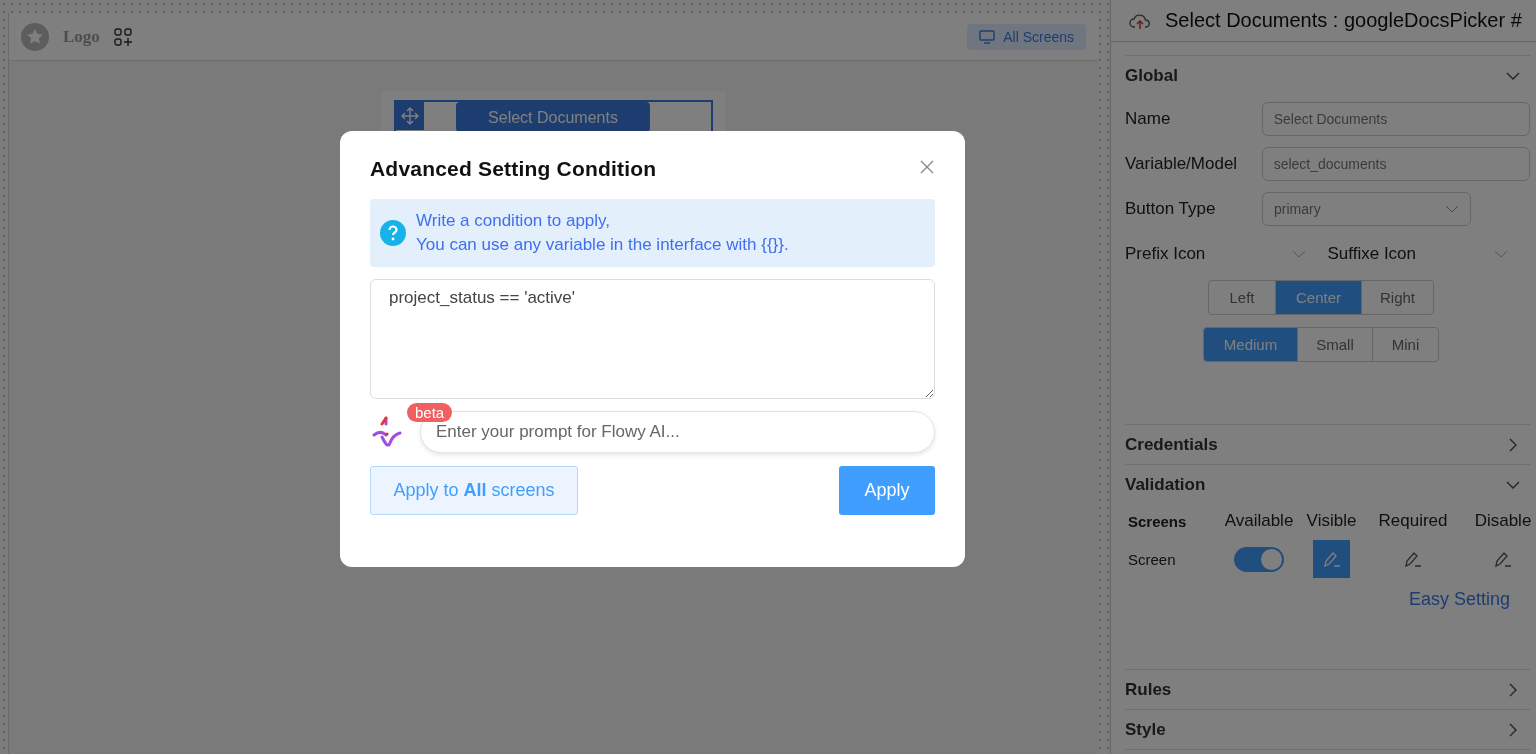 The width and height of the screenshot is (1536, 754). What do you see at coordinates (1331, 521) in the screenshot?
I see `column-header: Visible` at bounding box center [1331, 521].